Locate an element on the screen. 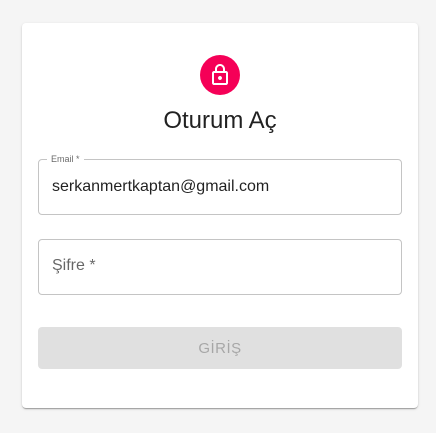 This screenshot has height=433, width=436. email-field: Email * is located at coordinates (220, 184).